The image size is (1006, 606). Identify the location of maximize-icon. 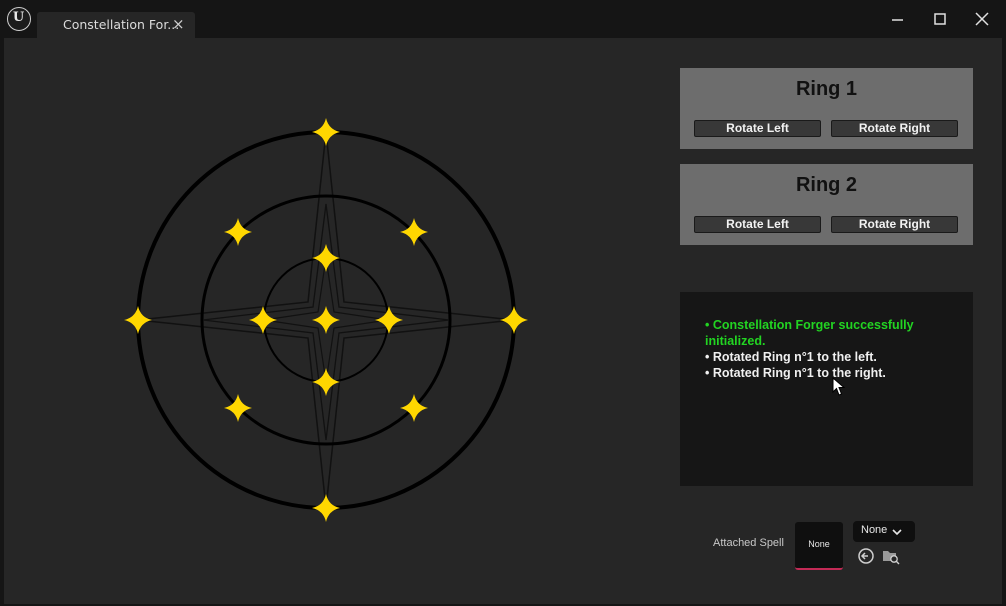
(940, 19).